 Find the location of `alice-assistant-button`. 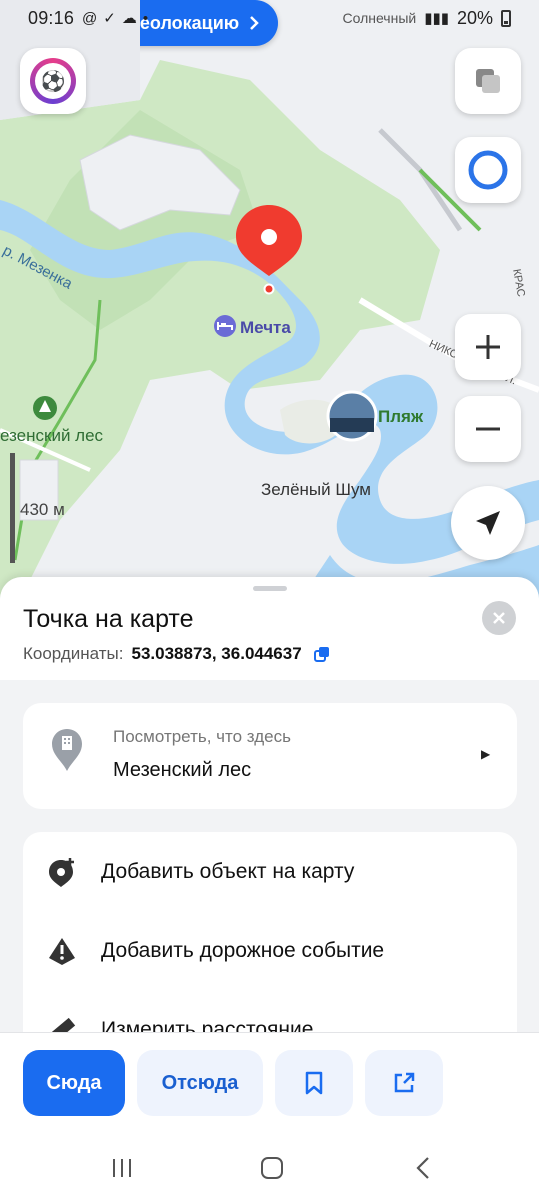

alice-assistant-button is located at coordinates (488, 170).